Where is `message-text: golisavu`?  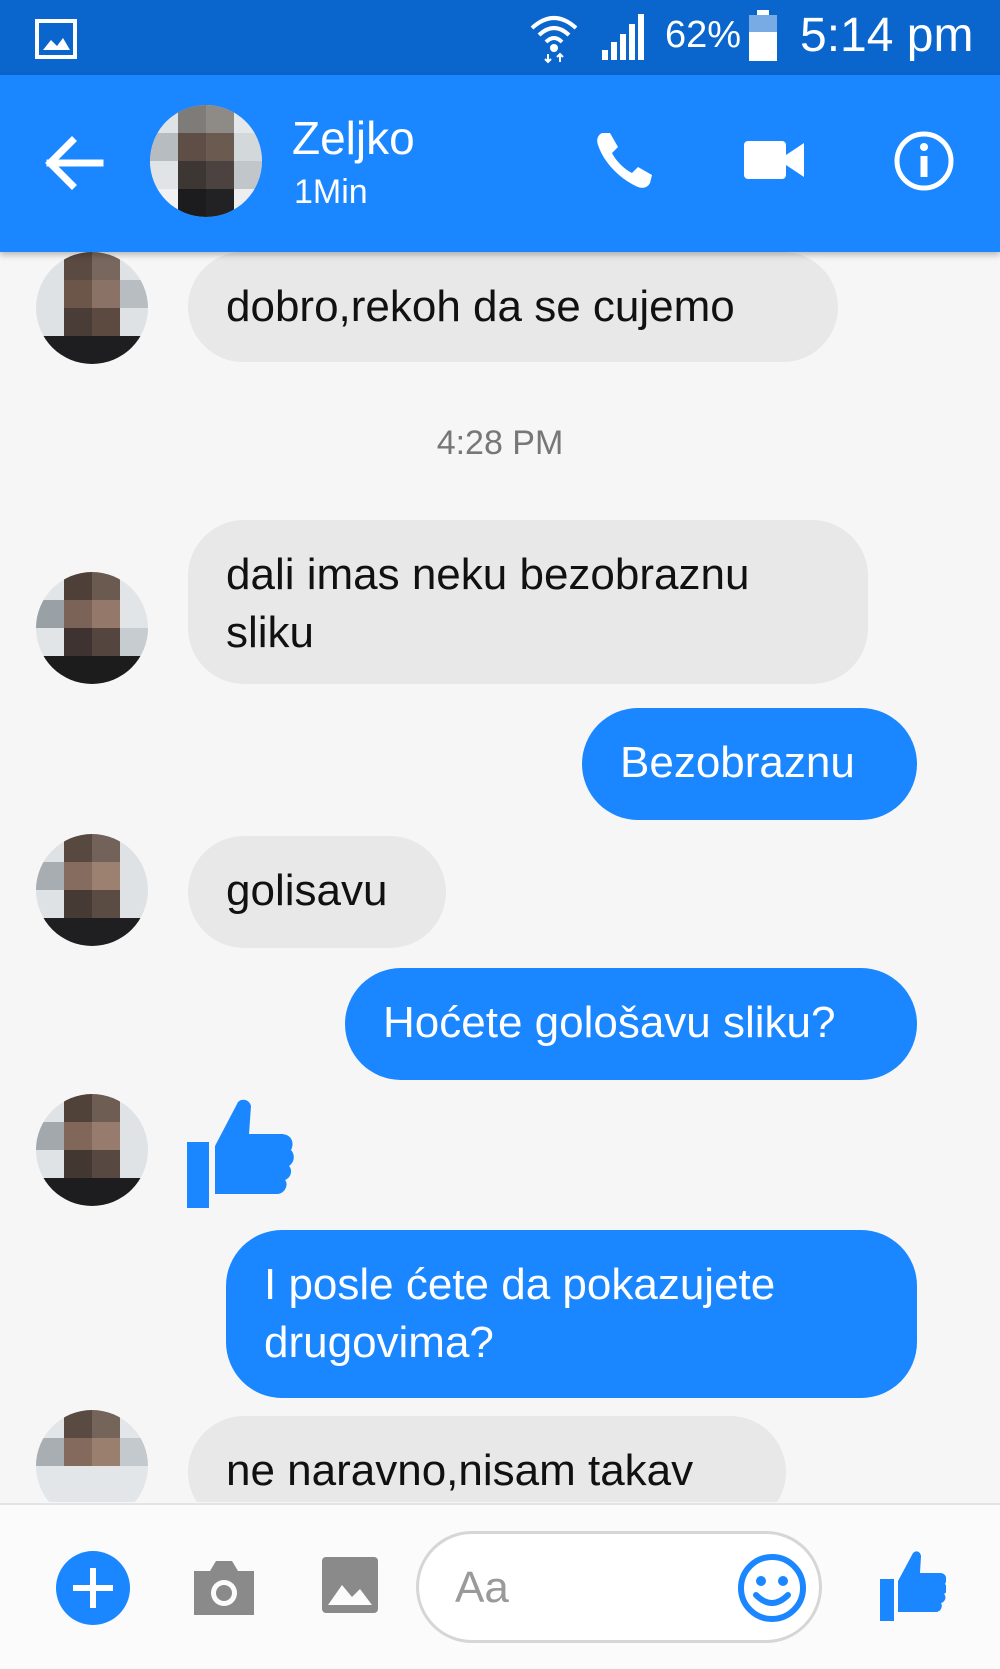
message-text: golisavu is located at coordinates (307, 890).